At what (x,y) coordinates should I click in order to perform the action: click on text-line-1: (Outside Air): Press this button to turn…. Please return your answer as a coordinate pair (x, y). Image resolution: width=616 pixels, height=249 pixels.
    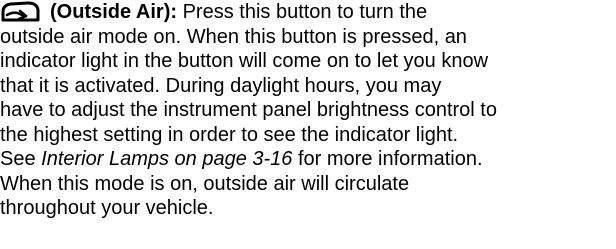
    Looking at the image, I should click on (308, 12).